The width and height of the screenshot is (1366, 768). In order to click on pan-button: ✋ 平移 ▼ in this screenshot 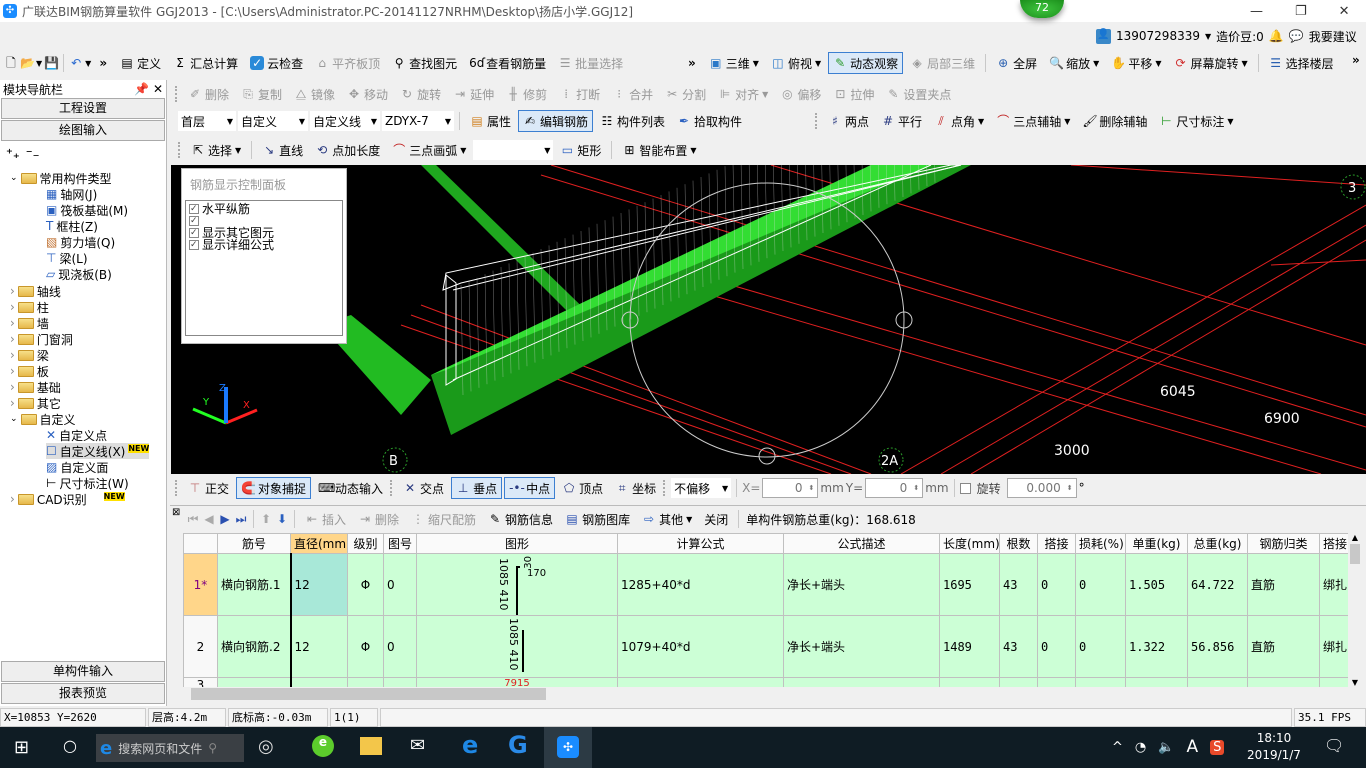, I will do `click(1136, 63)`.